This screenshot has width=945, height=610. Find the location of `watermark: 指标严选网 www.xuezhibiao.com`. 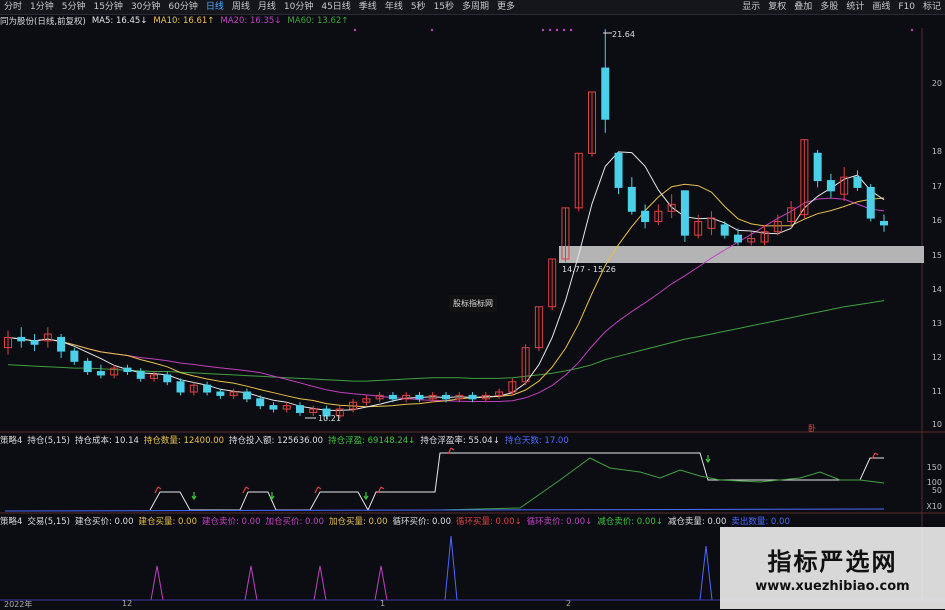

watermark: 指标严选网 www.xuezhibiao.com is located at coordinates (832, 568).